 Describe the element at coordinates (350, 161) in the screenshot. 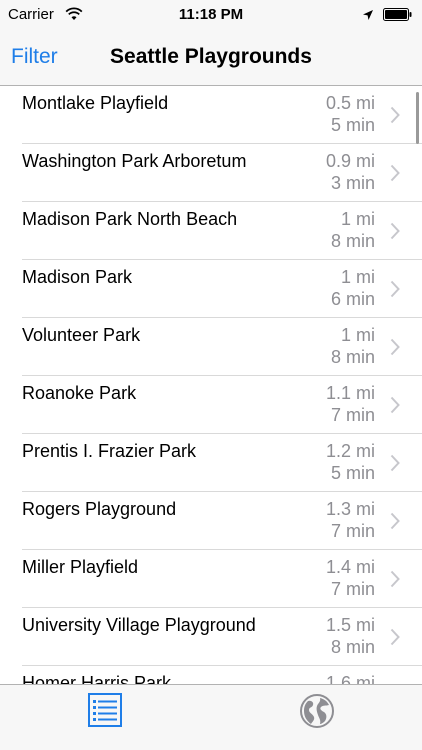

I see `playground-distance: 0.9 mi` at that location.